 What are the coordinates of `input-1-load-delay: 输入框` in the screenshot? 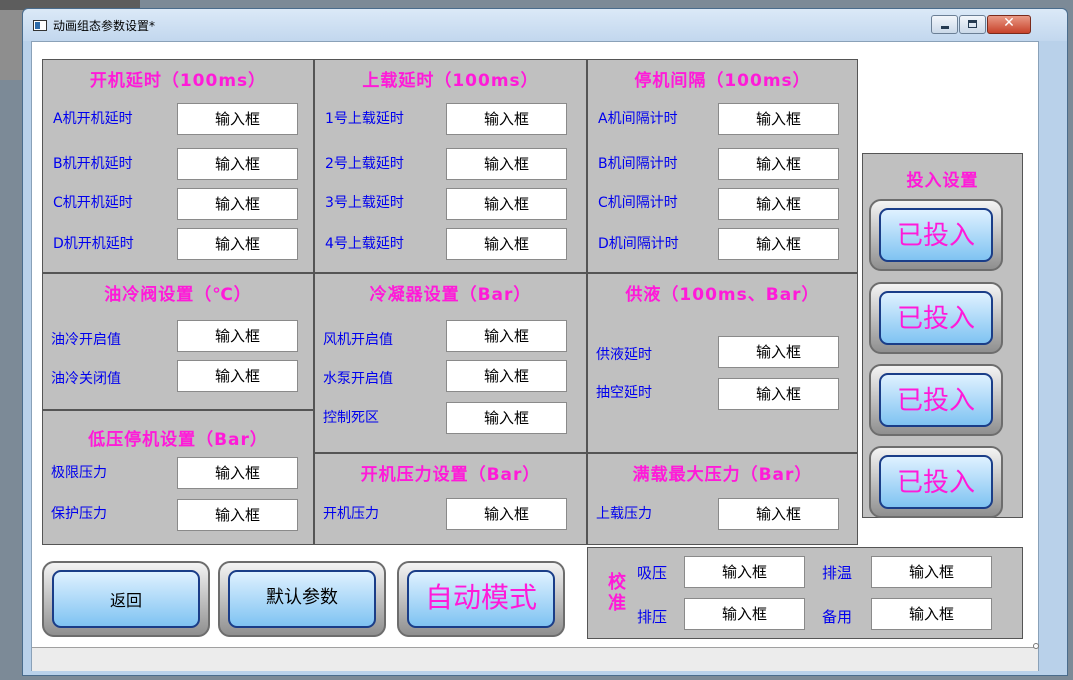 It's located at (506, 119).